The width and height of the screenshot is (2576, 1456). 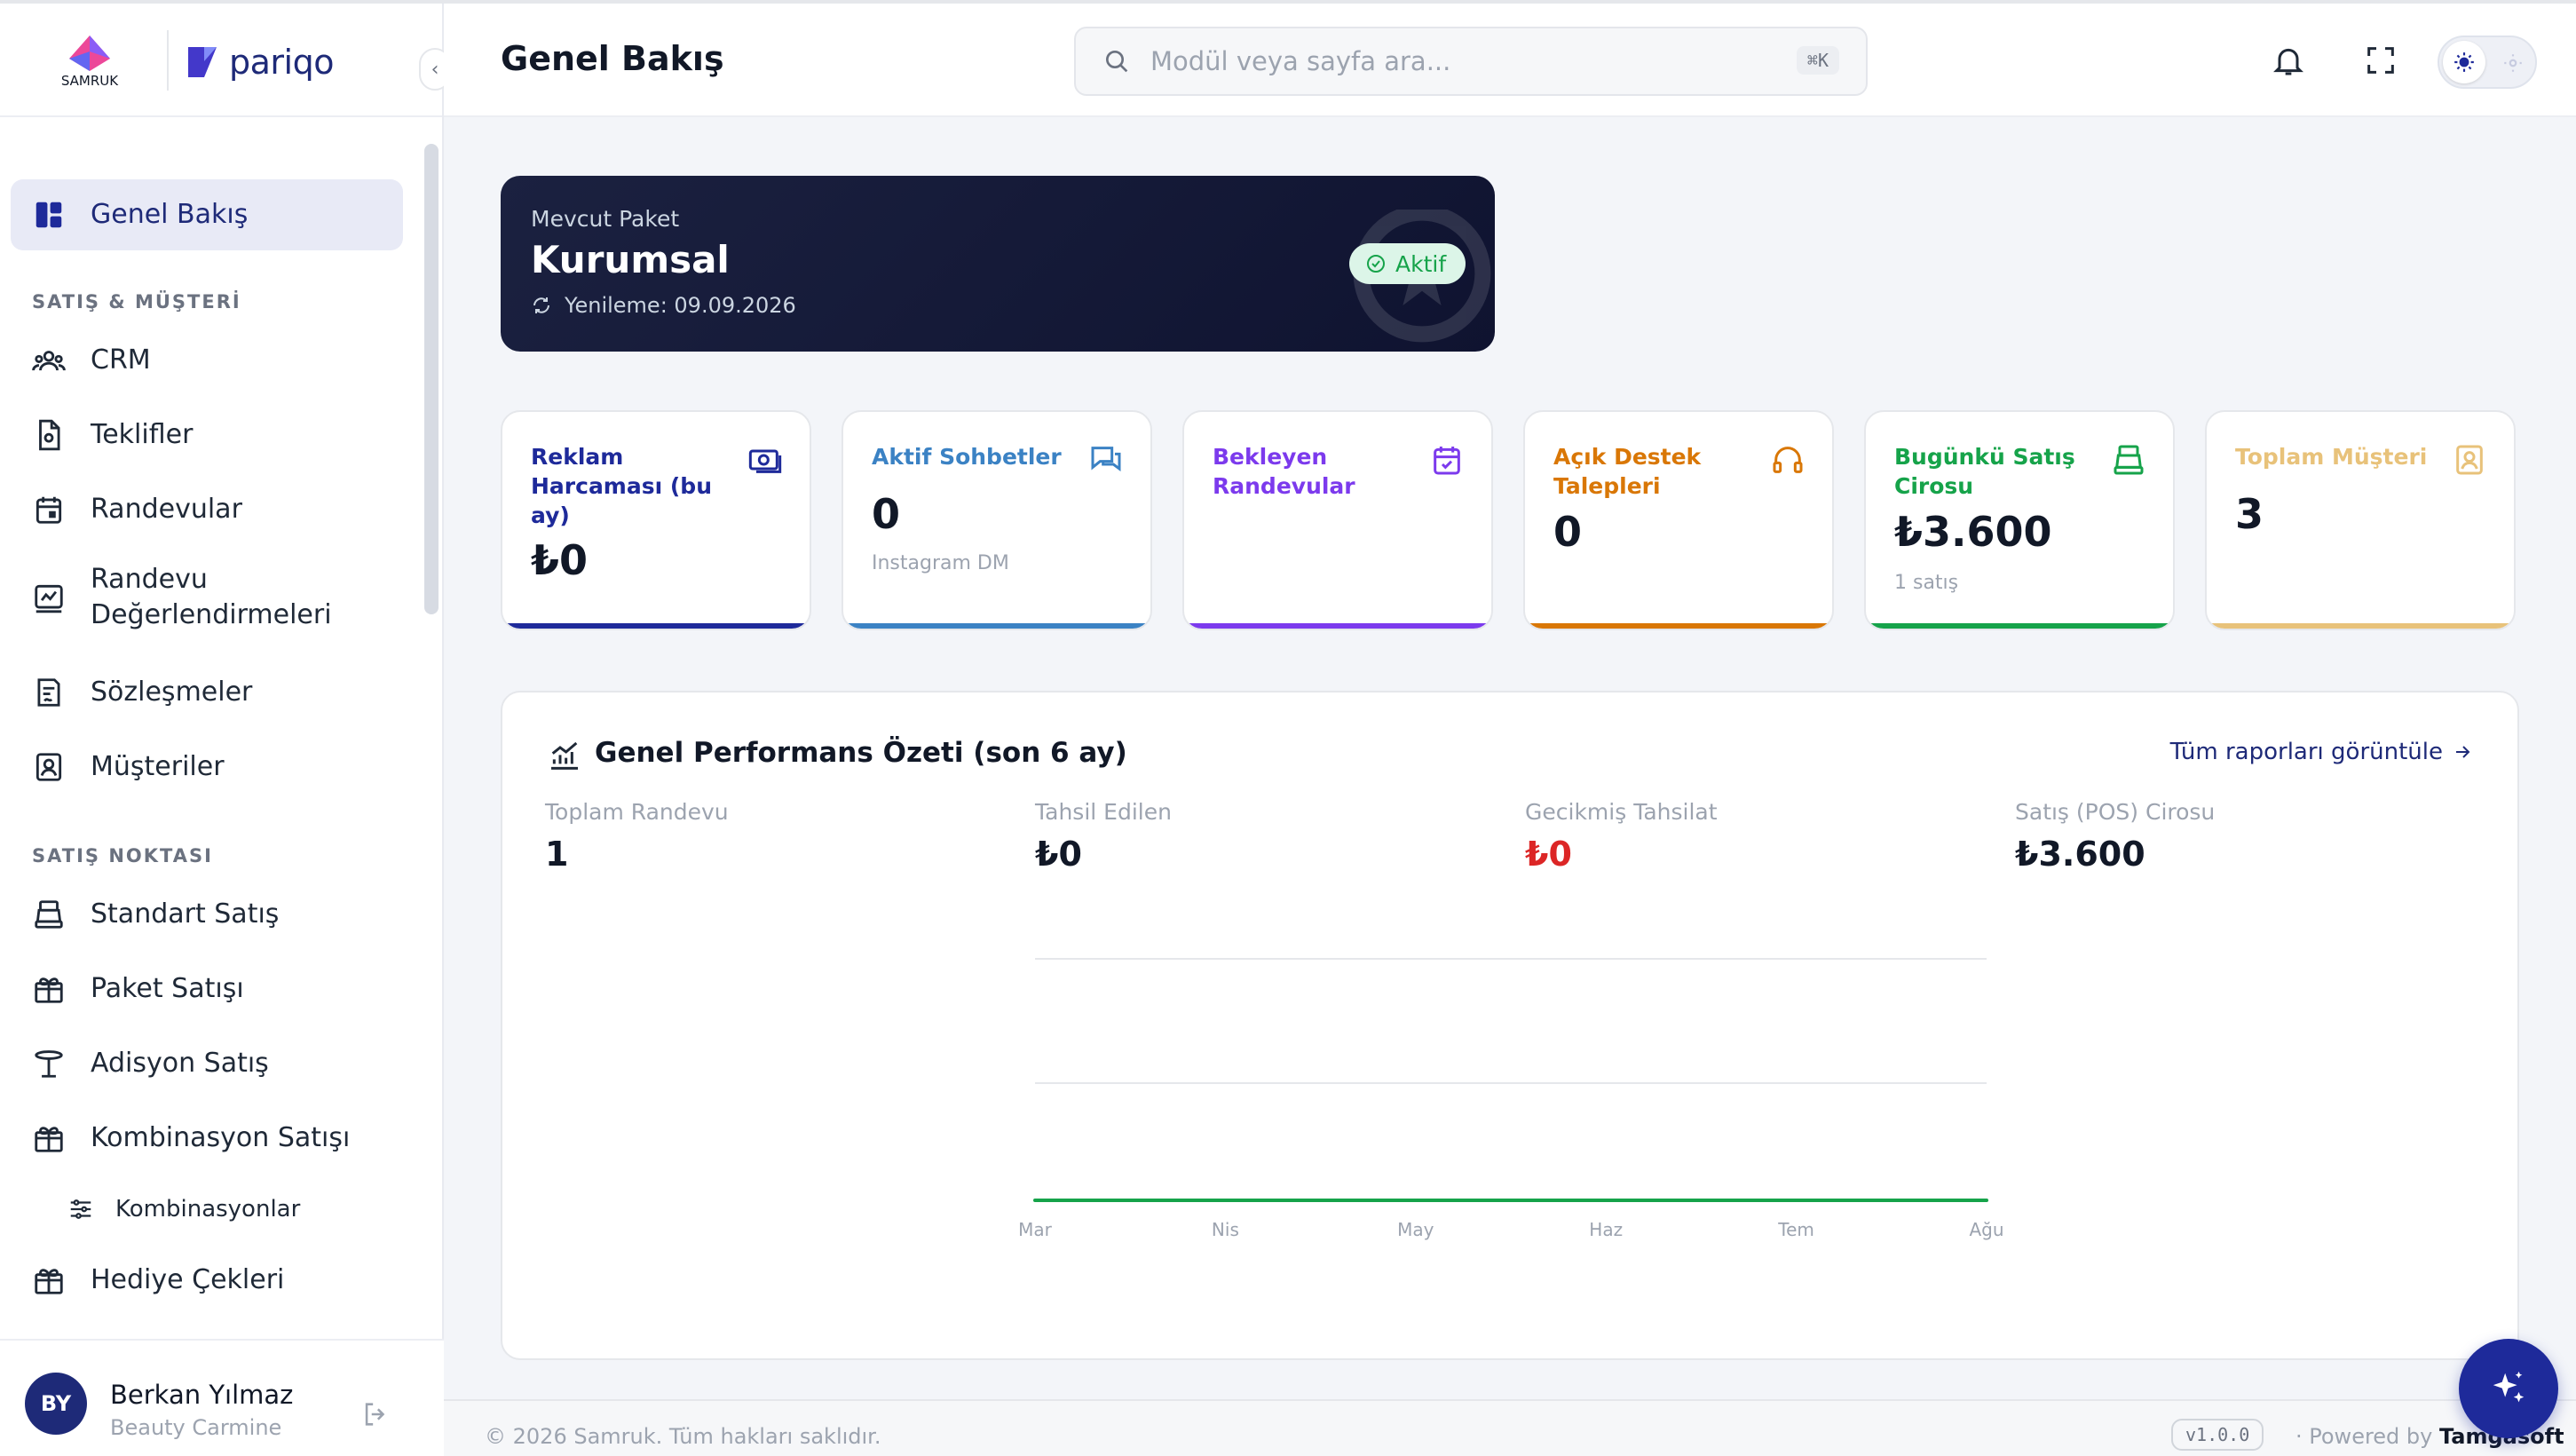 What do you see at coordinates (1284, 471) in the screenshot?
I see `stat-title: Bekleyen Randevular` at bounding box center [1284, 471].